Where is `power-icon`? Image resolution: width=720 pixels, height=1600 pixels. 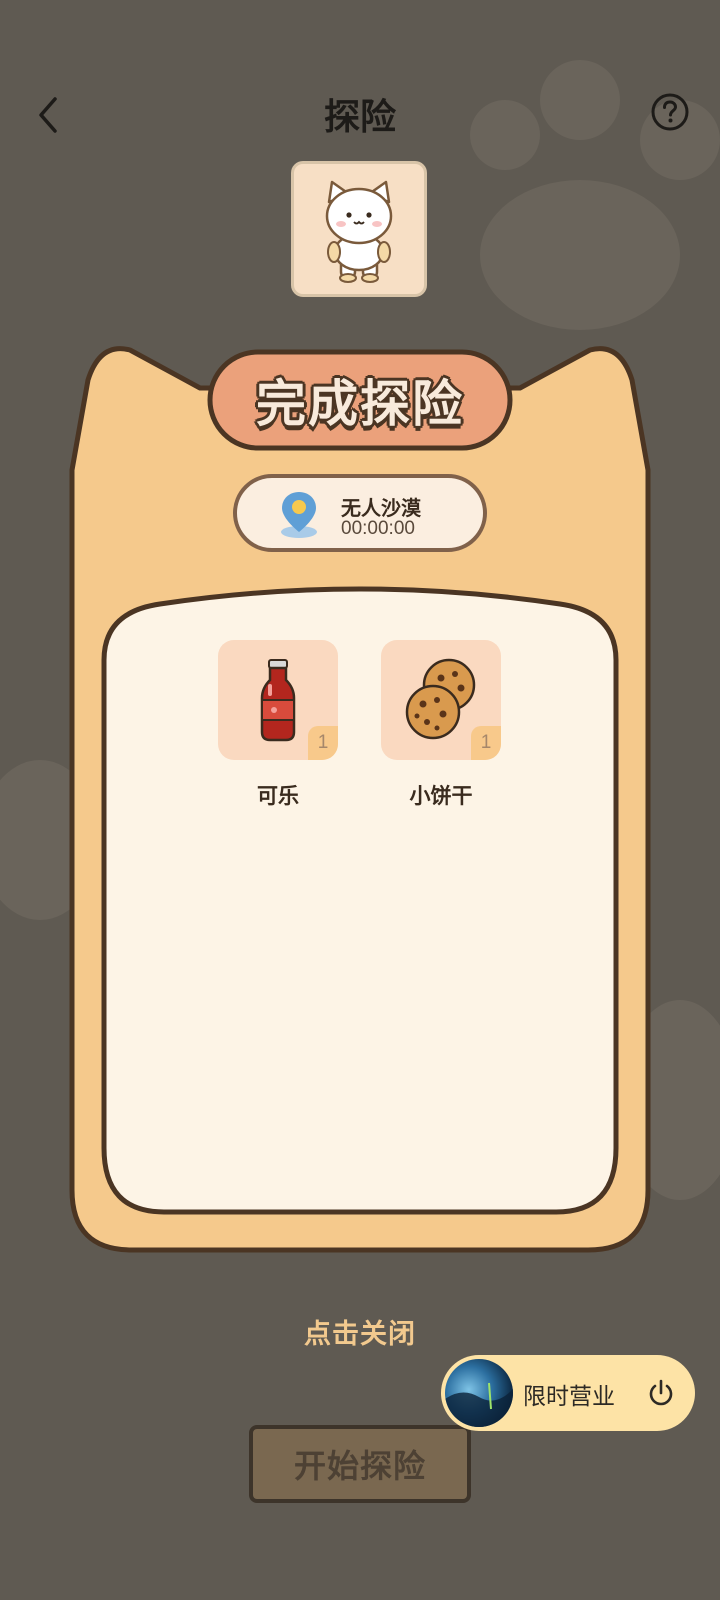
power-icon is located at coordinates (661, 1393).